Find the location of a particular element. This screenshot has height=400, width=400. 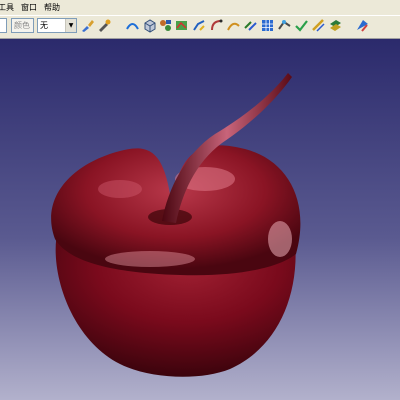

thickness-combo-value: 无 is located at coordinates (44, 25).